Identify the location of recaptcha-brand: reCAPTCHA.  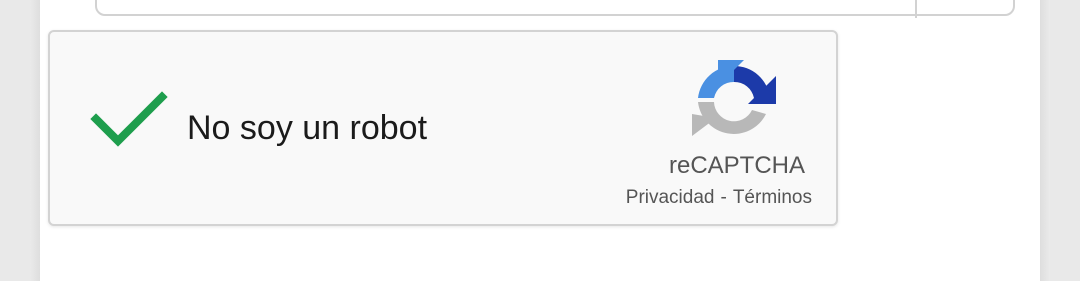
(737, 165).